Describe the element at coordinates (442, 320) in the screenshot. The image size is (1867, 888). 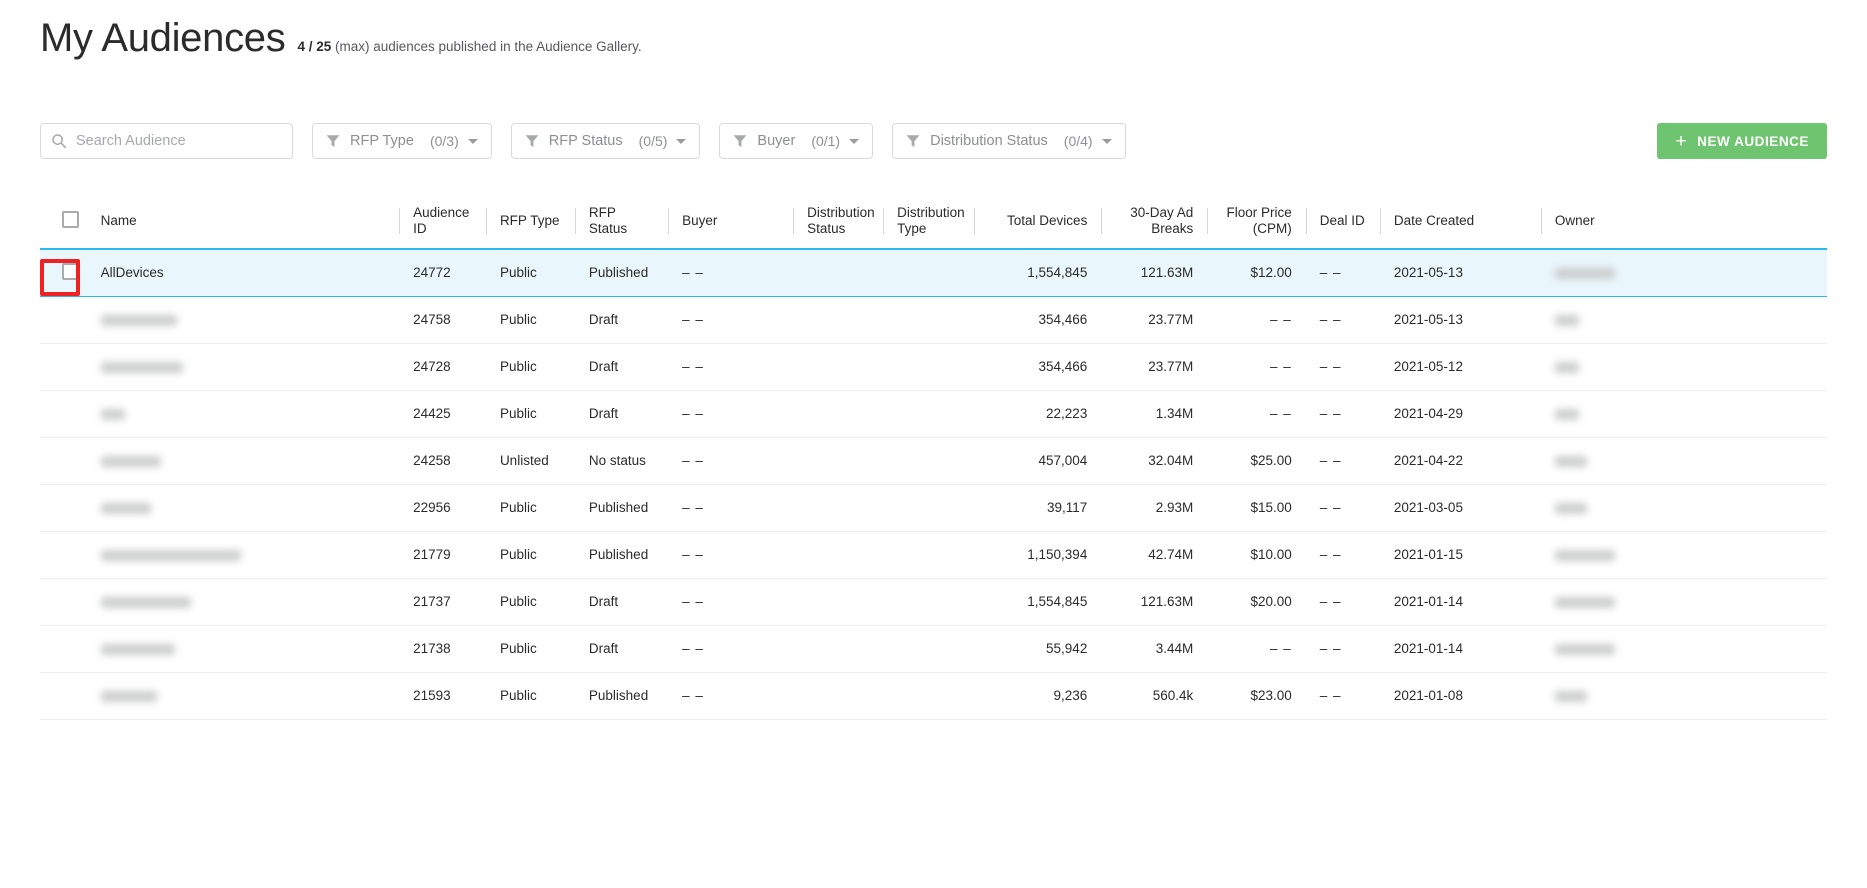
I see `cell-audience-id: 24758` at that location.